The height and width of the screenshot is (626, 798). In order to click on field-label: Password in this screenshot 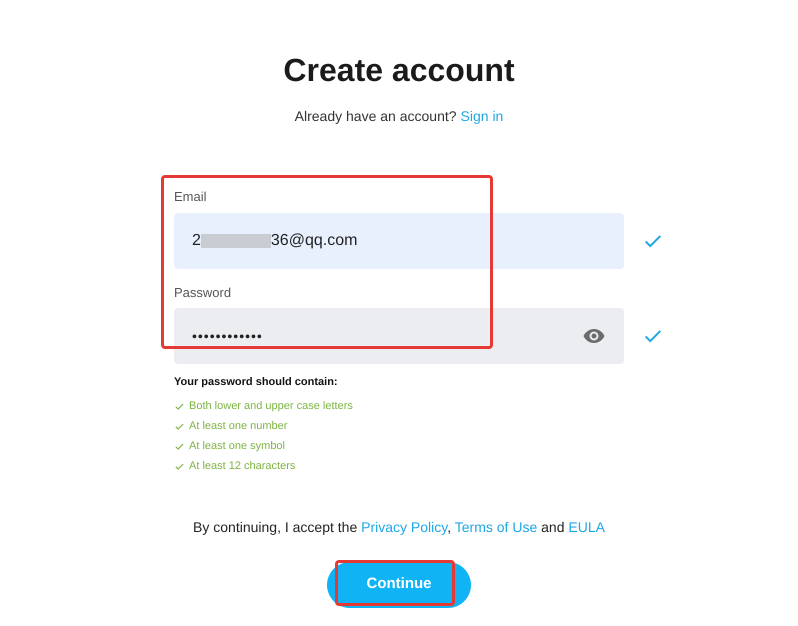, I will do `click(203, 293)`.